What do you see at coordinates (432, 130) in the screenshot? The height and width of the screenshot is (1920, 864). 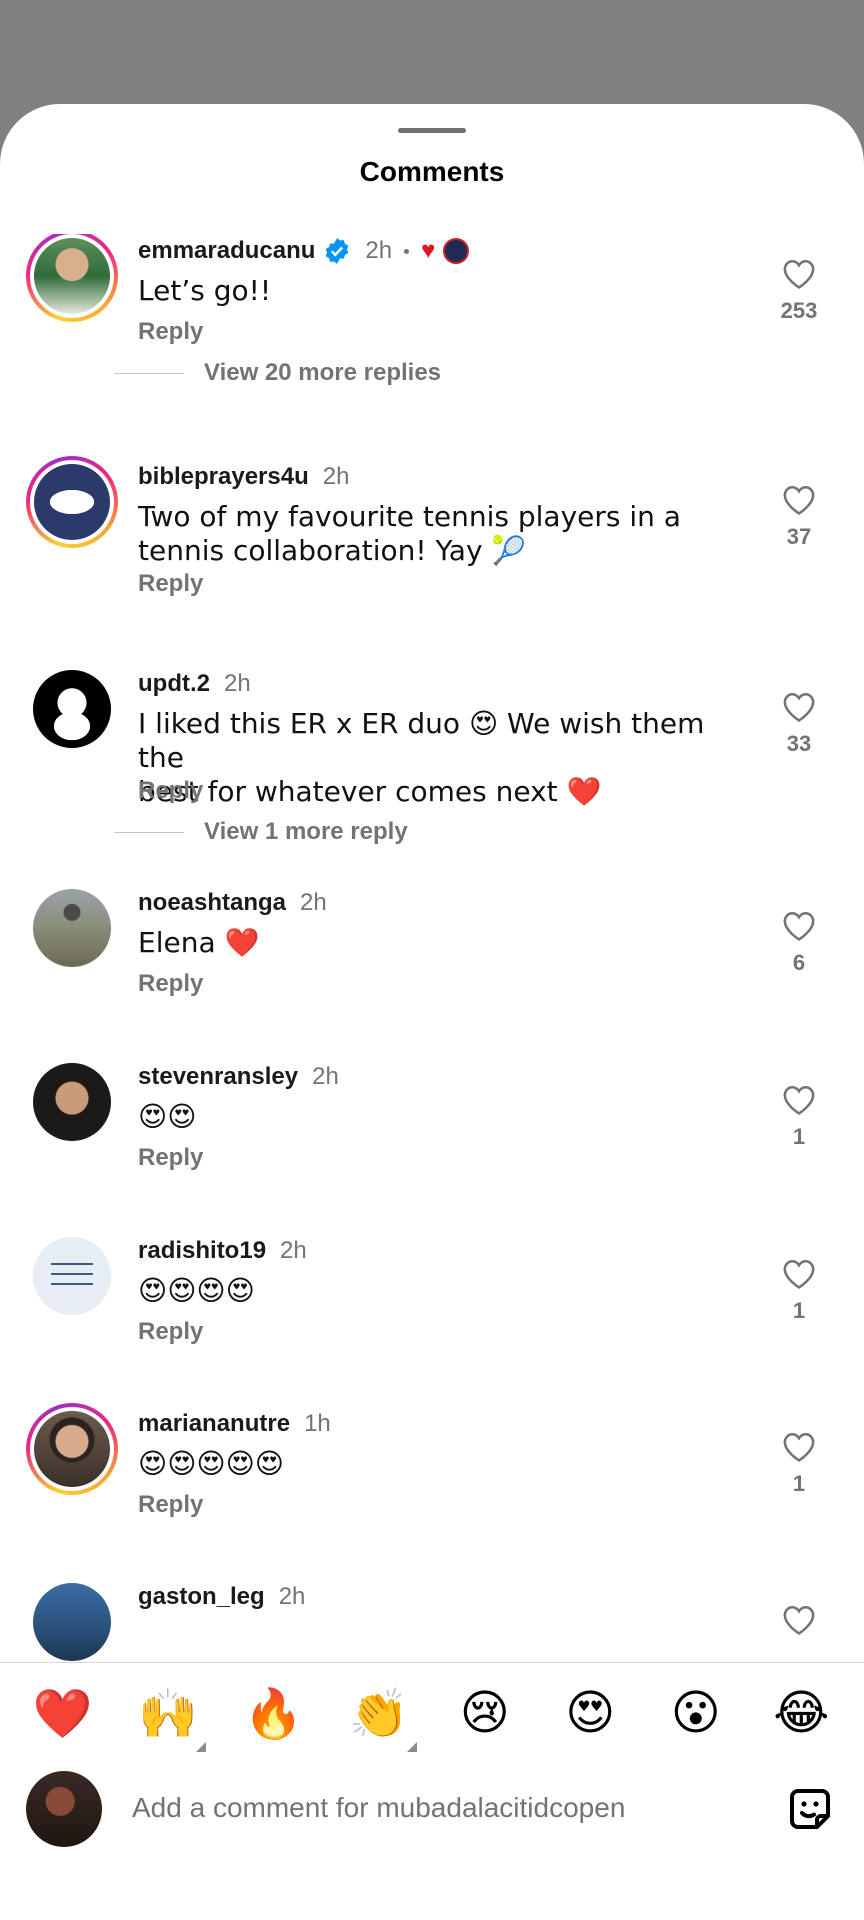 I see `drag-handle` at bounding box center [432, 130].